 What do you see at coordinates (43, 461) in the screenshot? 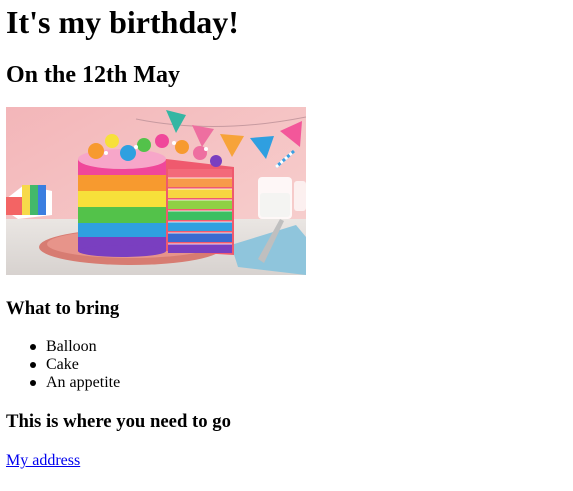
I see `address-link: My address` at bounding box center [43, 461].